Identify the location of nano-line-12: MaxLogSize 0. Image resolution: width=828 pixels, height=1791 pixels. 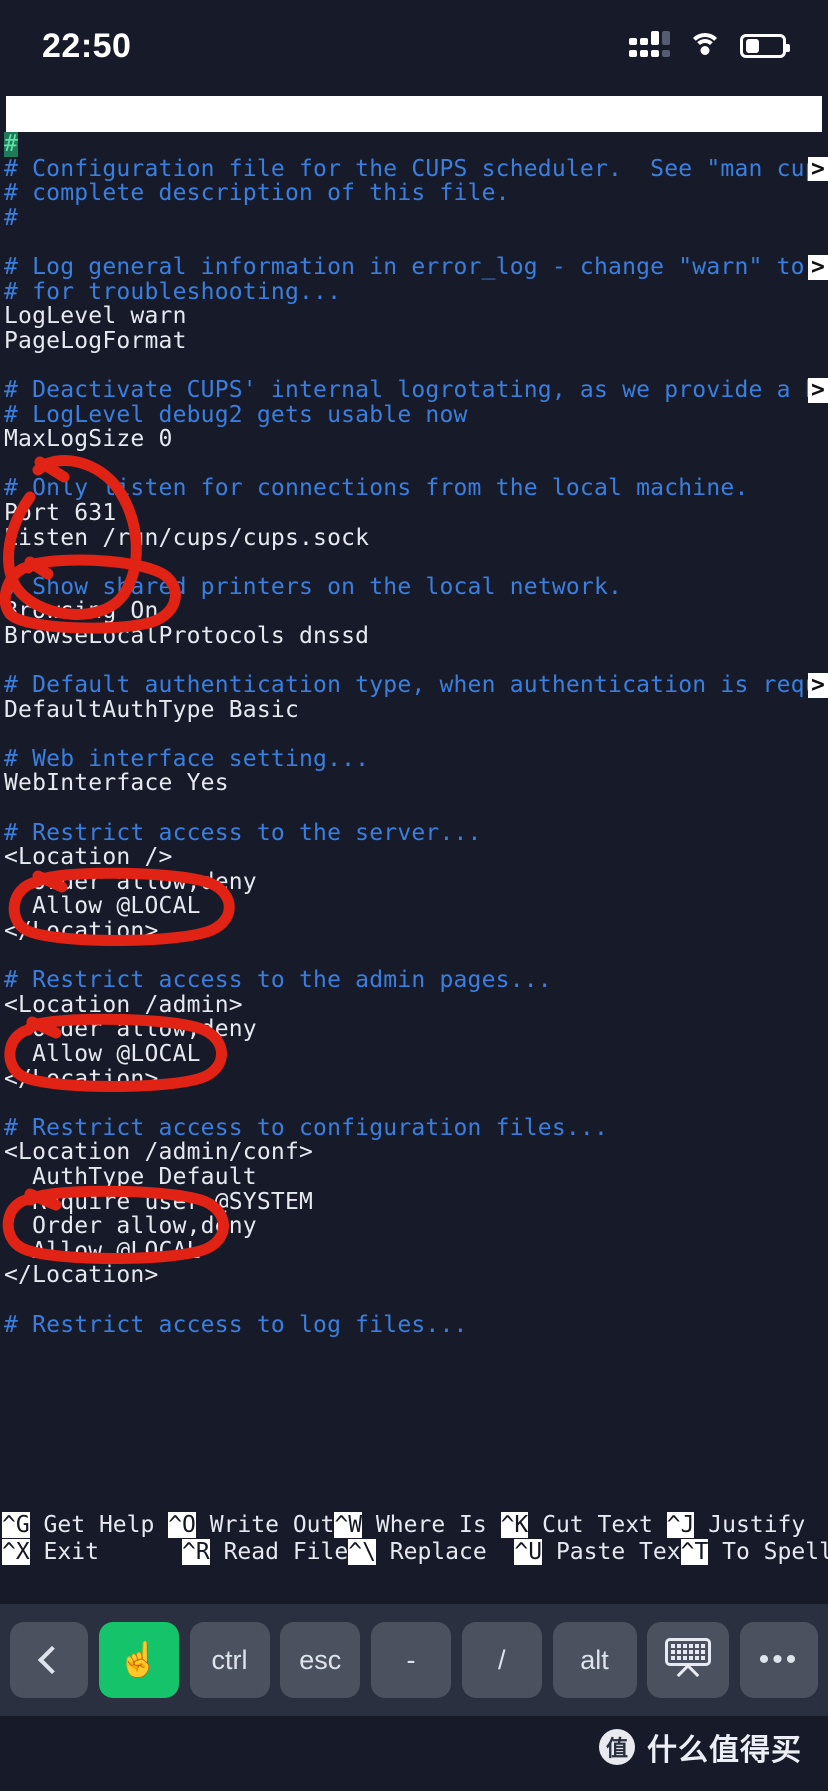
(88, 439).